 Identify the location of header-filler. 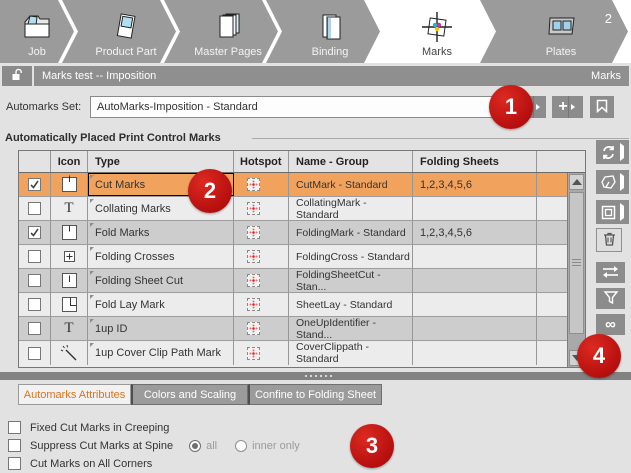
(558, 161).